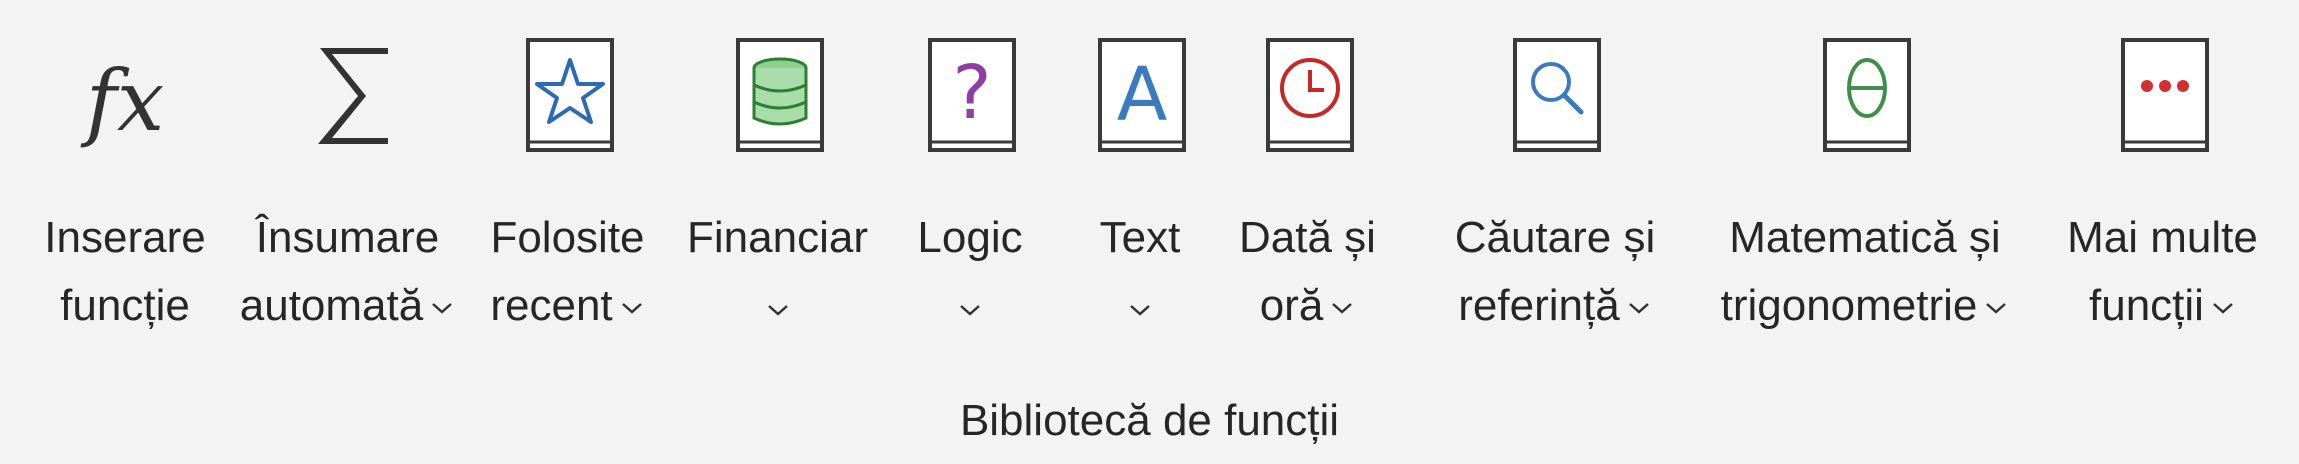 This screenshot has width=2299, height=464. I want to click on function-fx-icon: fx, so click(125, 95).